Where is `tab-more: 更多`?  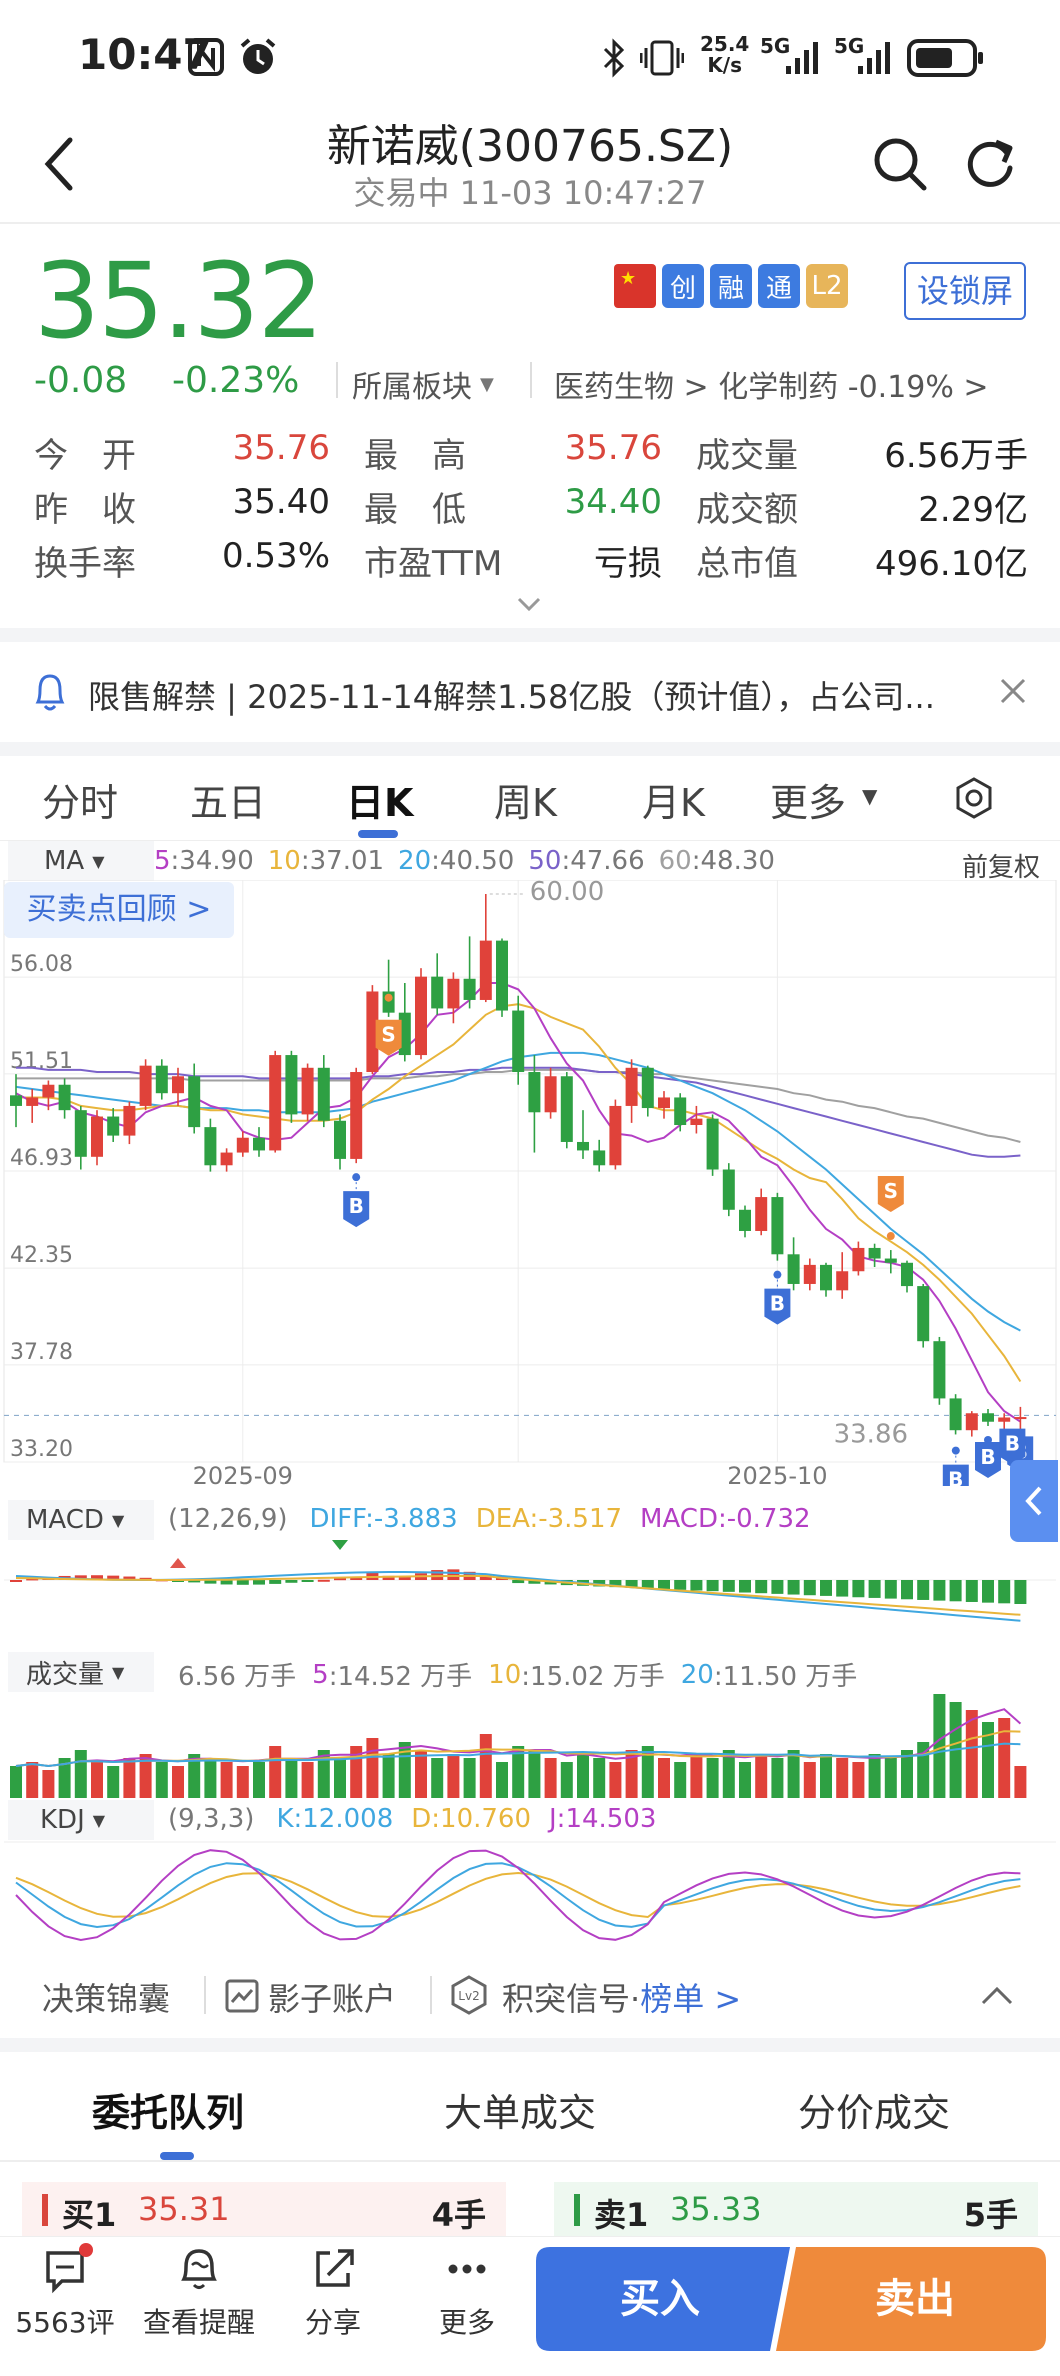
tab-more: 更多 is located at coordinates (808, 799).